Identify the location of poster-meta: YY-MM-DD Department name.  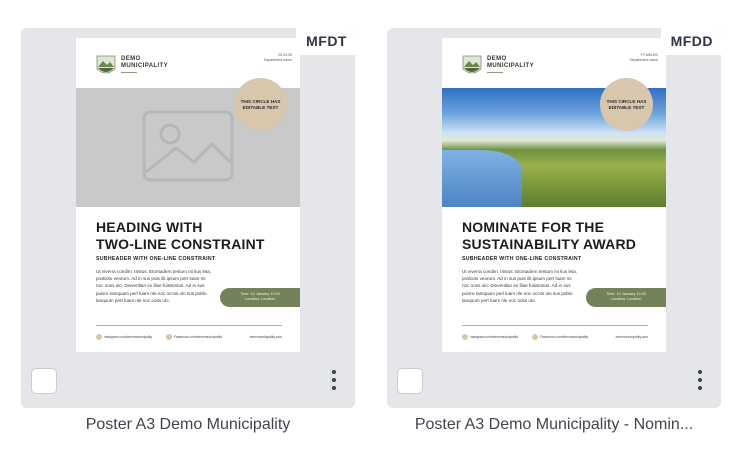
(643, 57).